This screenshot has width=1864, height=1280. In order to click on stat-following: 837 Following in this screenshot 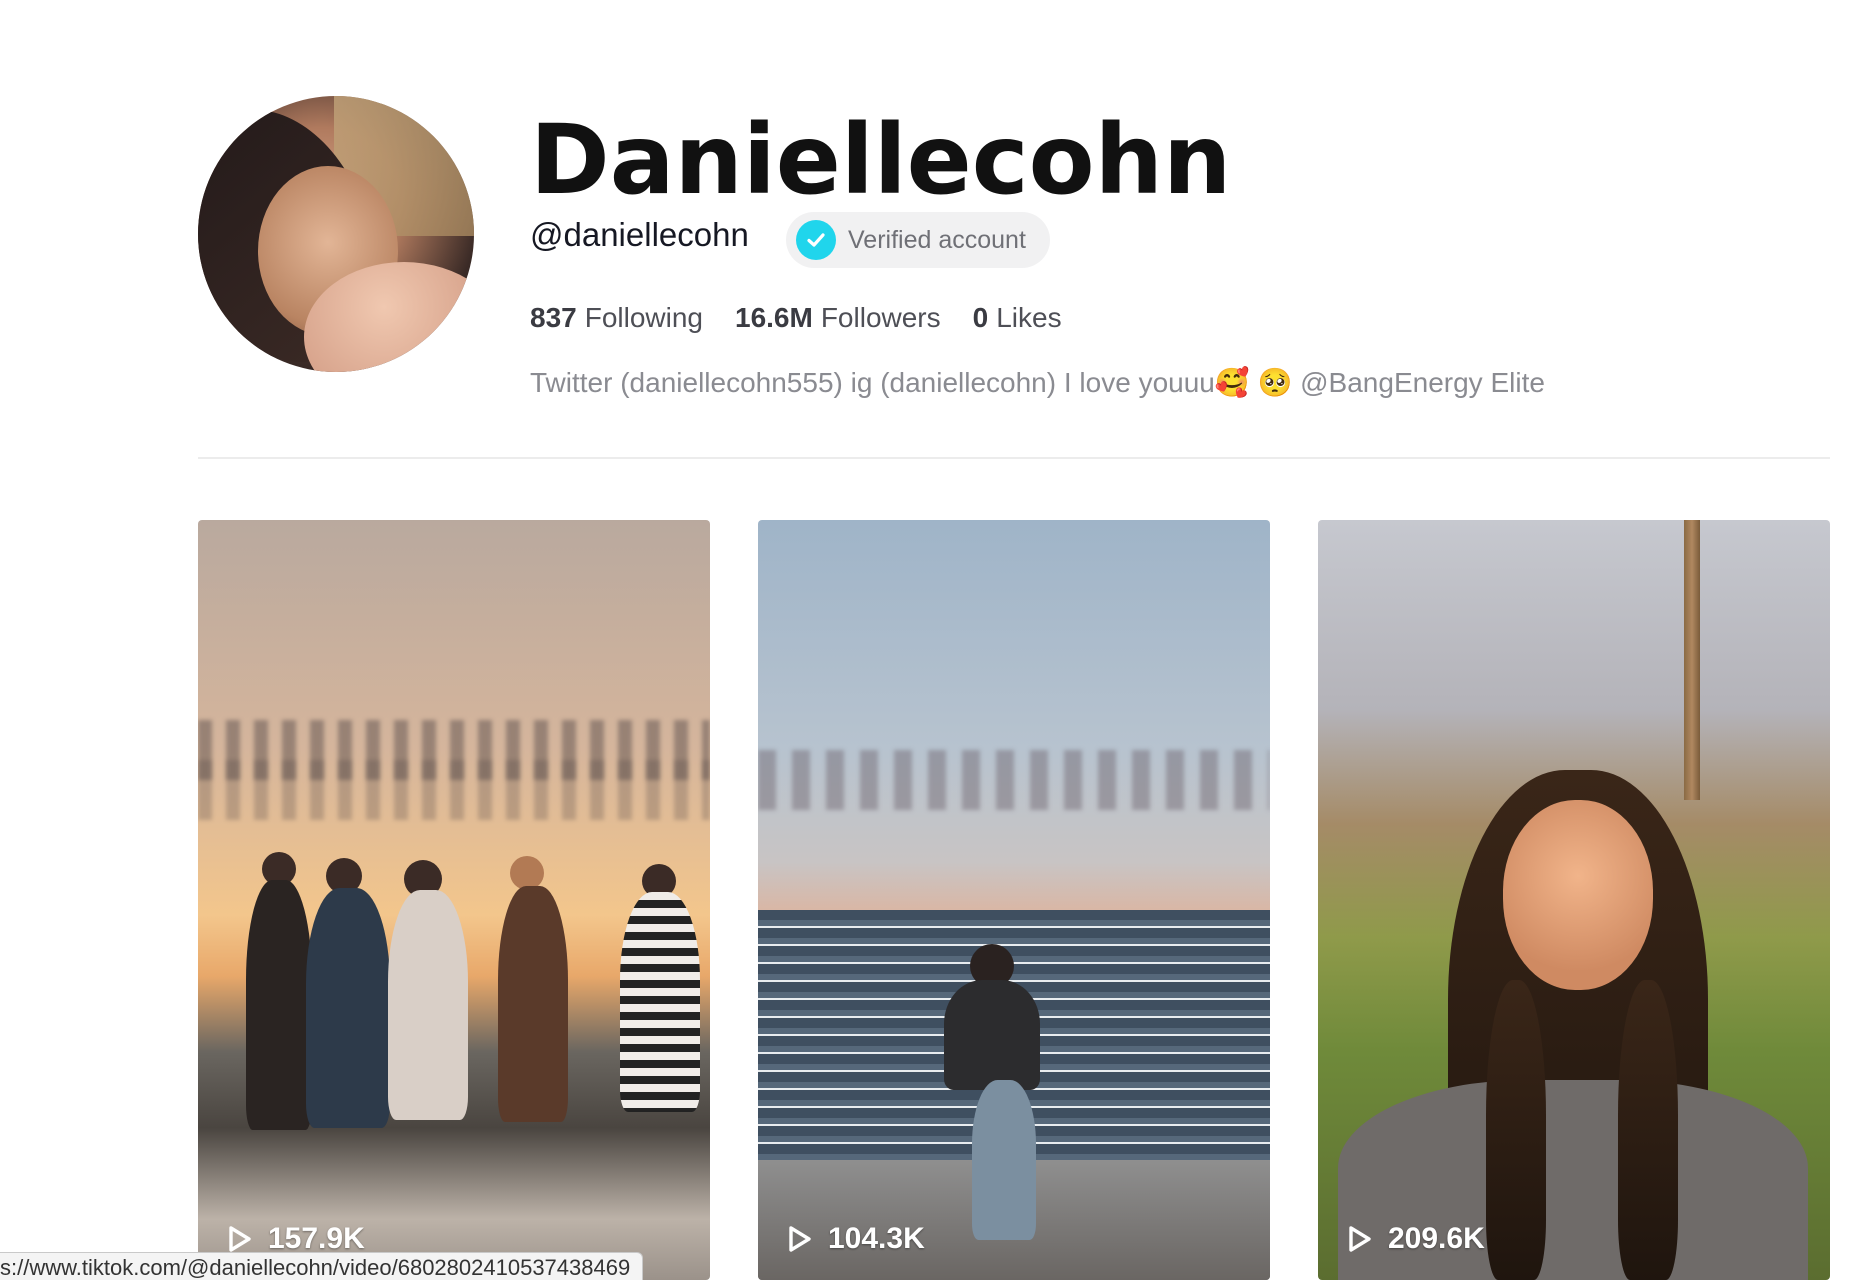, I will do `click(616, 318)`.